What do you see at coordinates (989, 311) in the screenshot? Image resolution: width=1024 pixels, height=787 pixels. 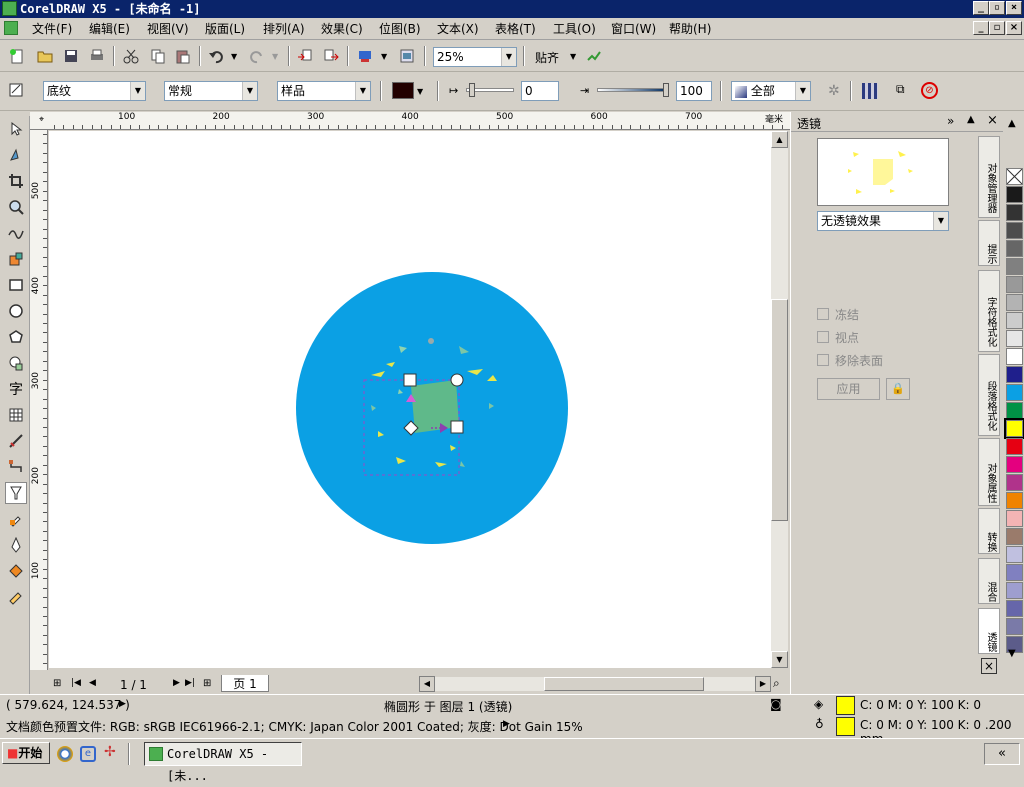 I see `tab-character-formatting: 字符格式化` at bounding box center [989, 311].